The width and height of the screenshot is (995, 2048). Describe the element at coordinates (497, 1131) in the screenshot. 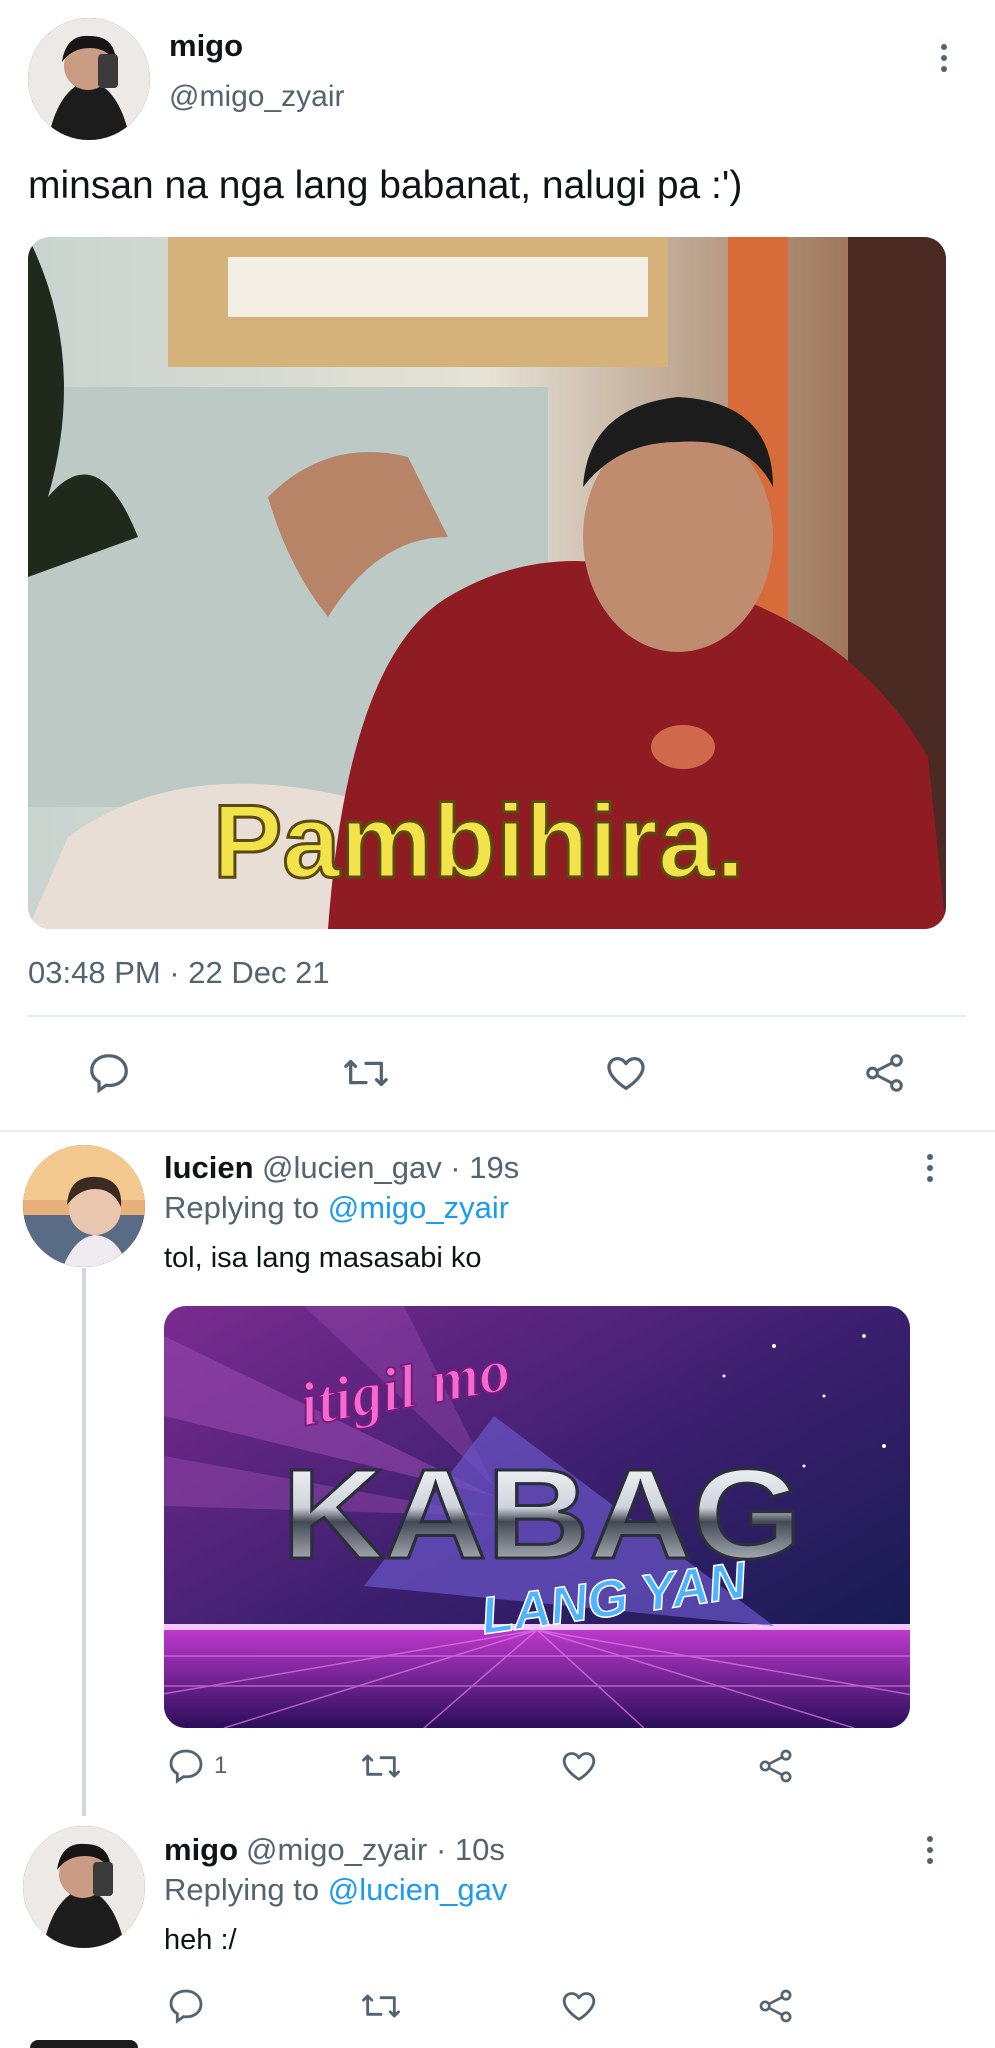

I see `section-divider` at that location.